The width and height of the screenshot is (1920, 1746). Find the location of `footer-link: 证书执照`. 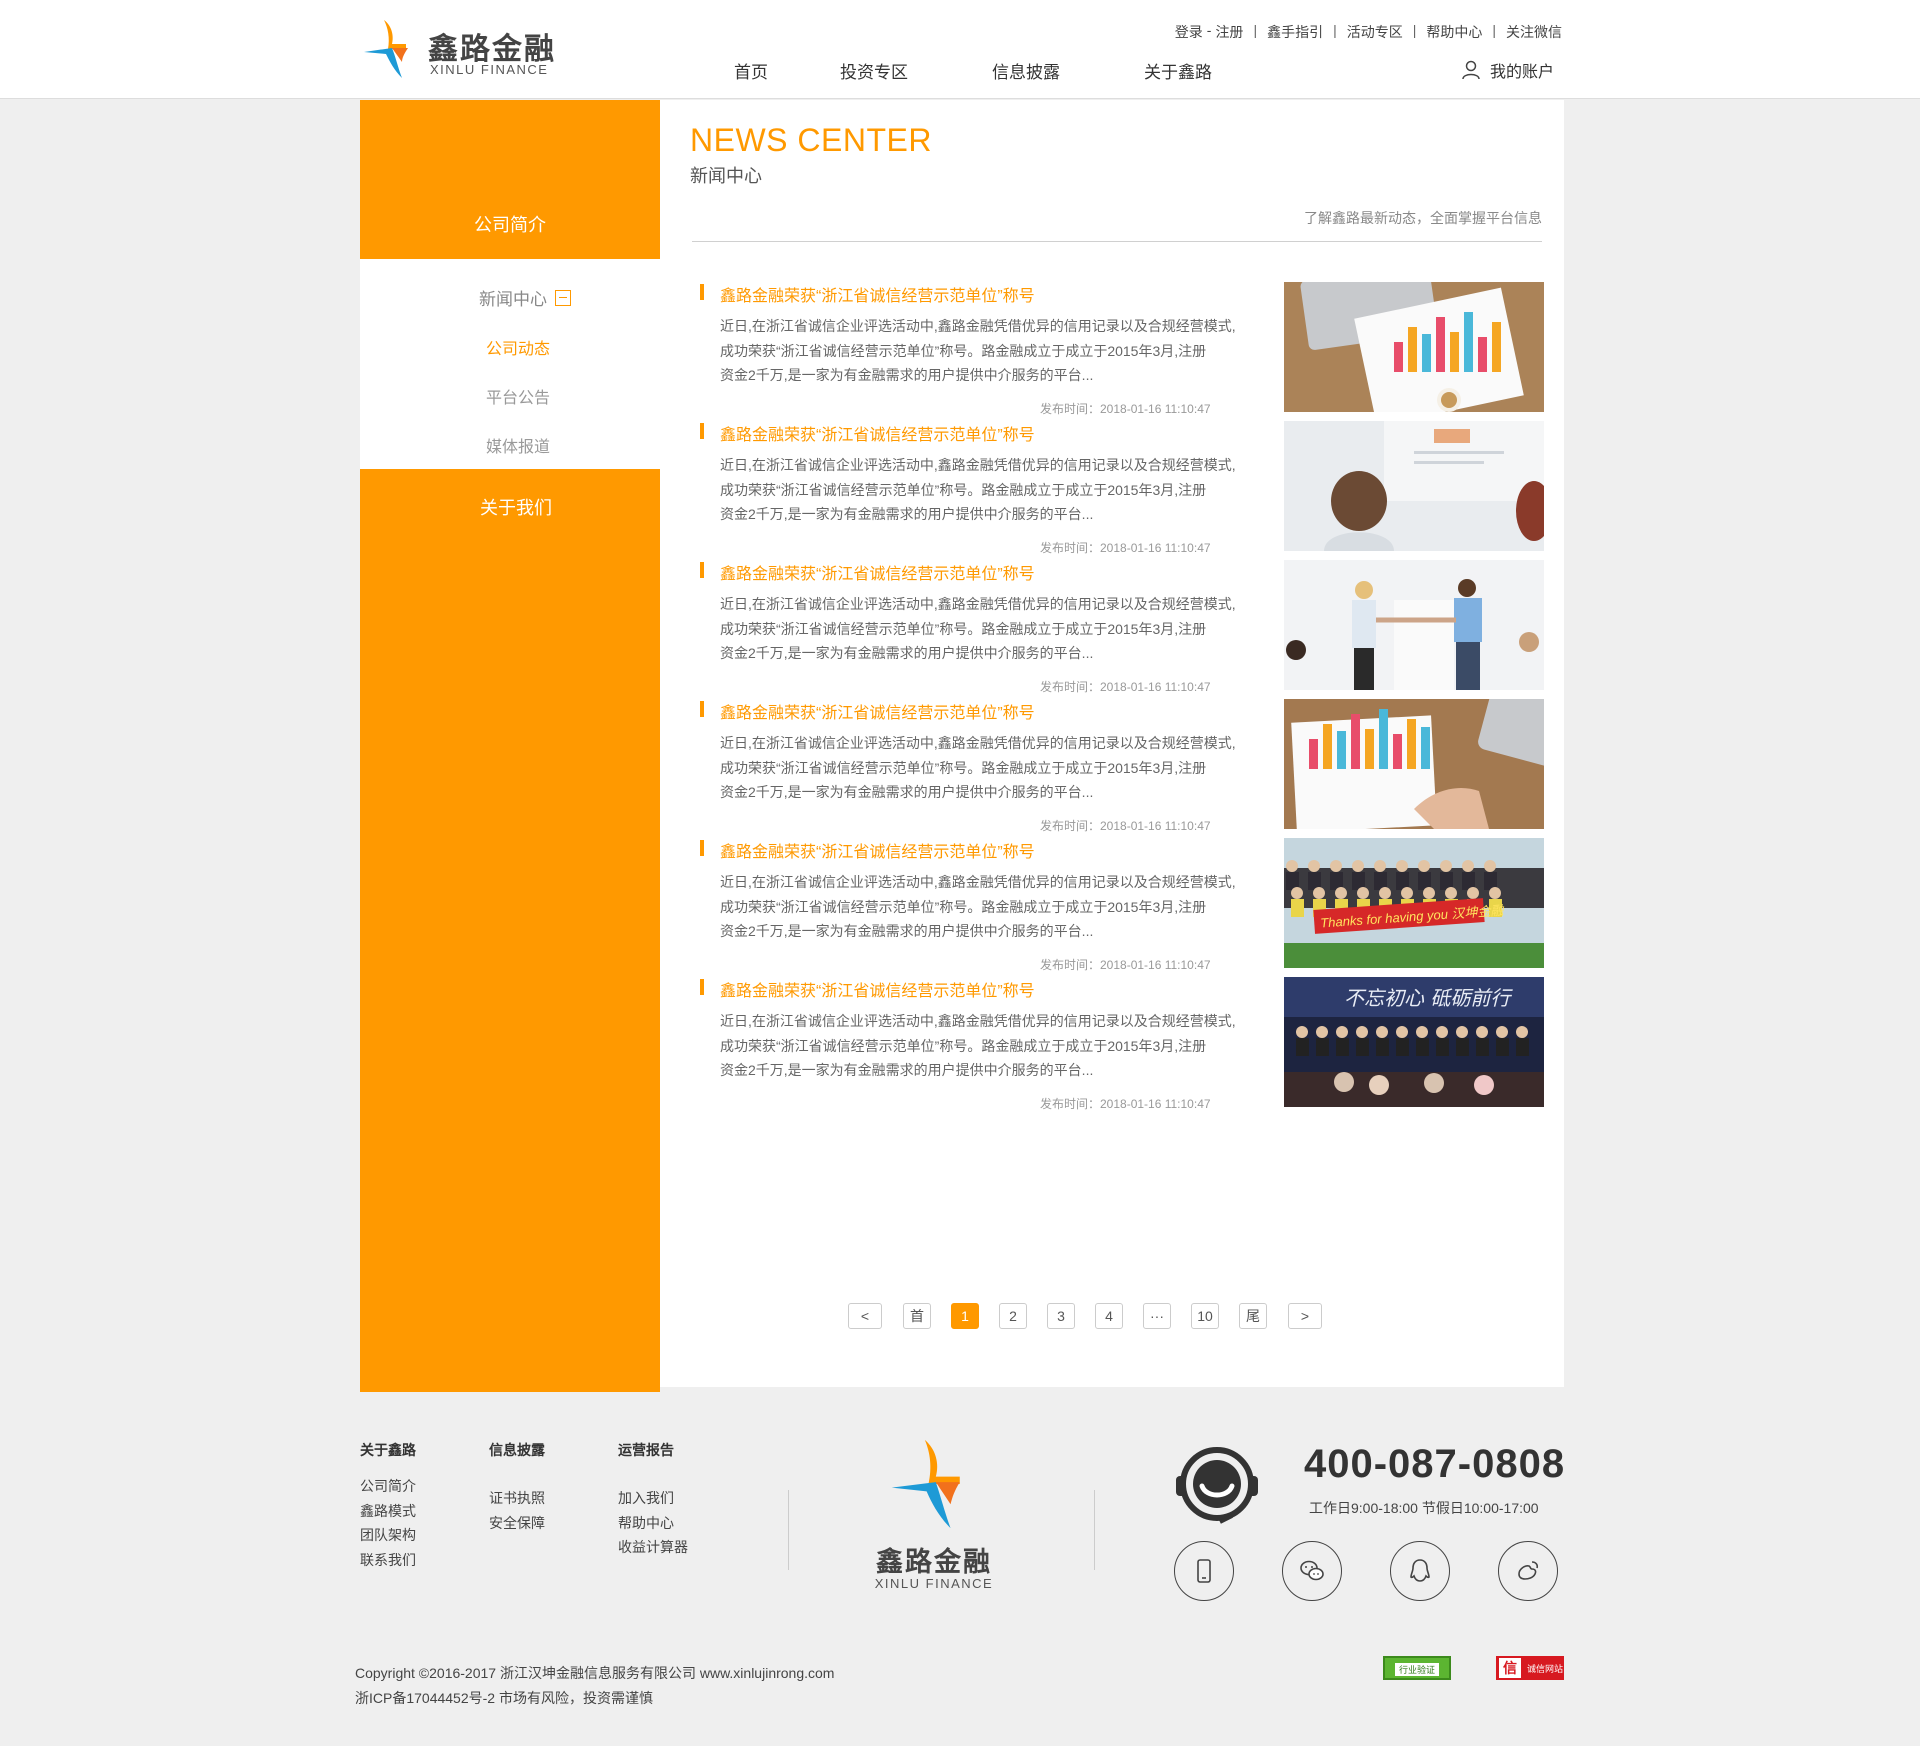

footer-link: 证书执照 is located at coordinates (517, 1498).